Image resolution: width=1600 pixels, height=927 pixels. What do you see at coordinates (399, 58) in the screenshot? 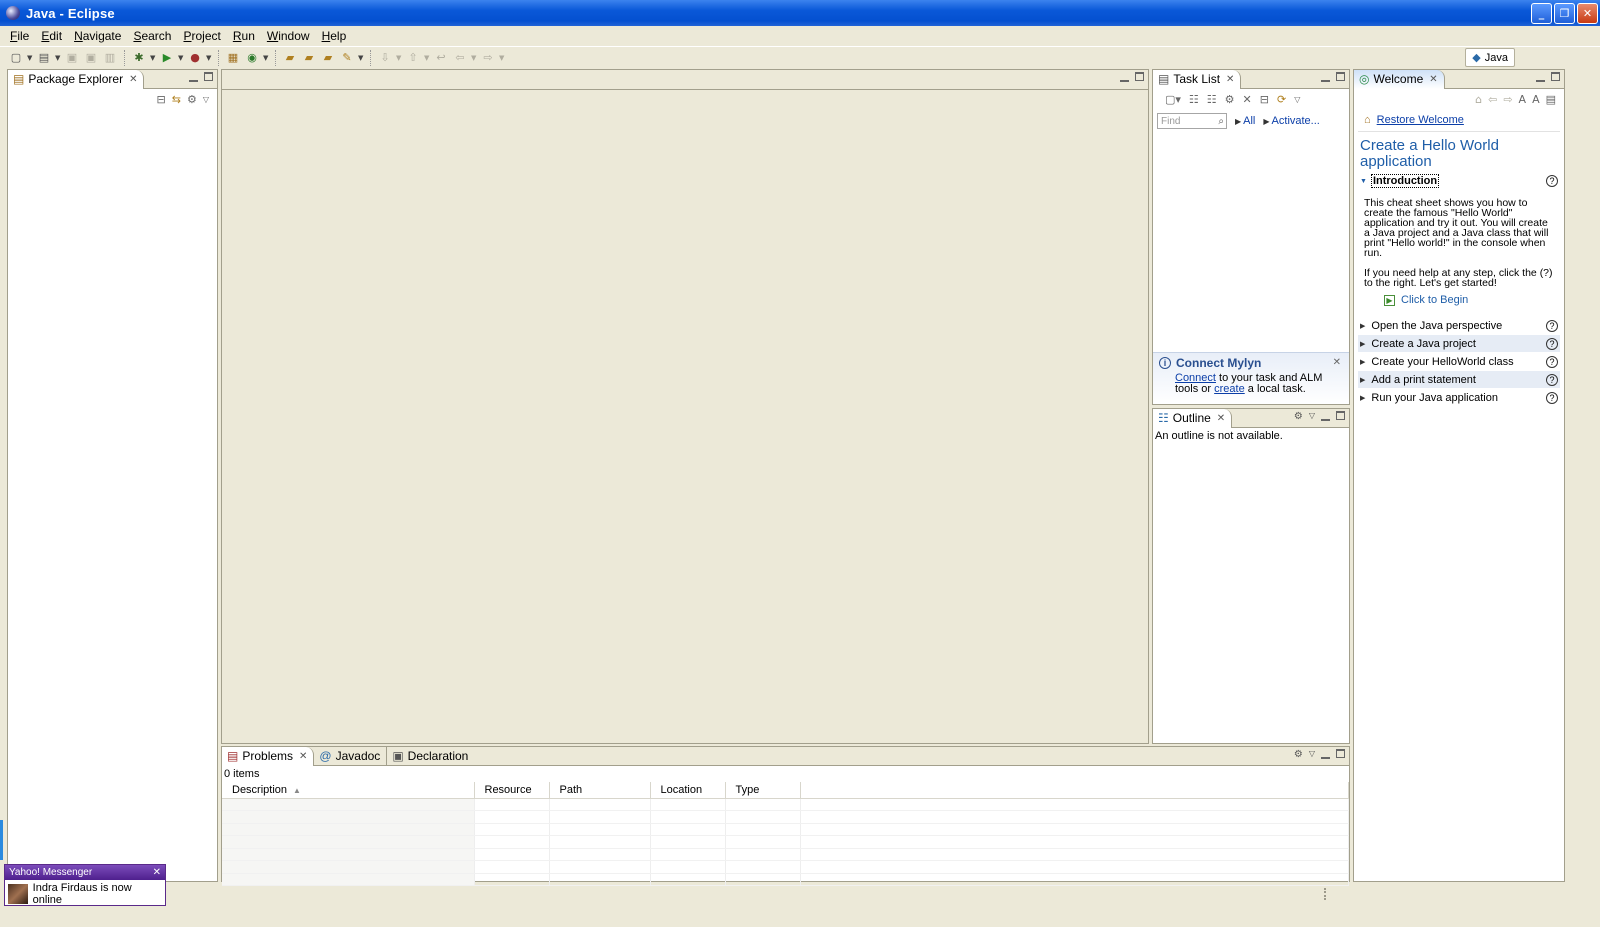
I see `next-annotation-dropdown-icon: ▼` at bounding box center [399, 58].